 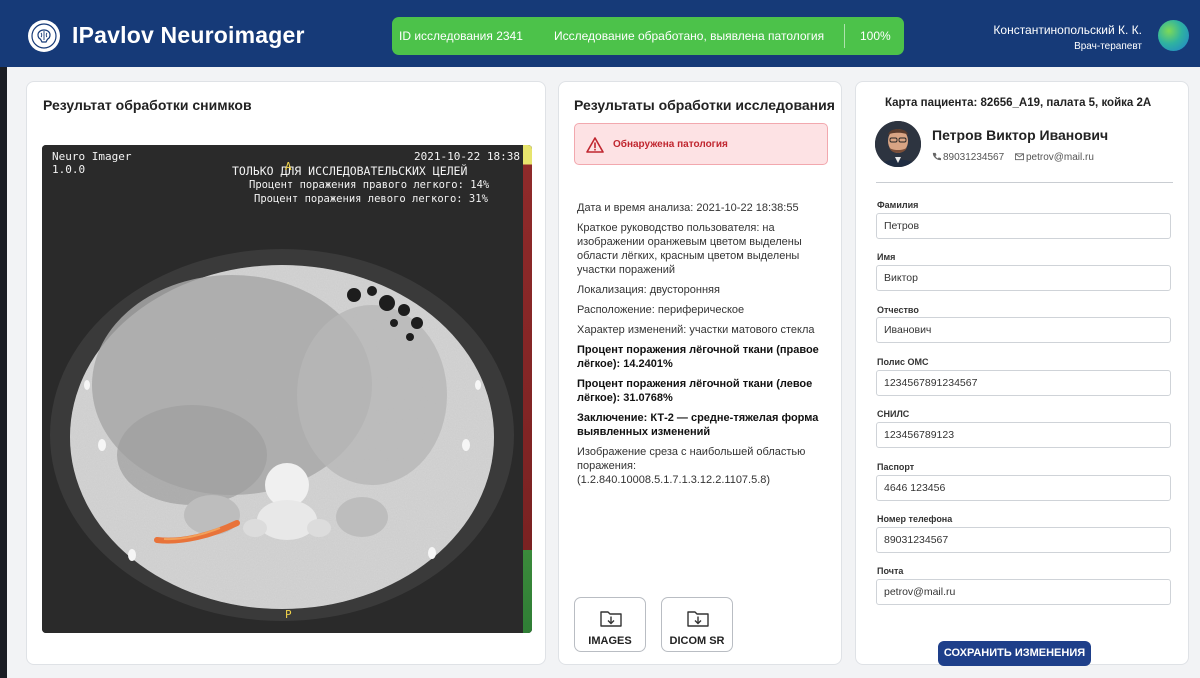 I want to click on snils-label: СНИЛС, so click(x=893, y=414).